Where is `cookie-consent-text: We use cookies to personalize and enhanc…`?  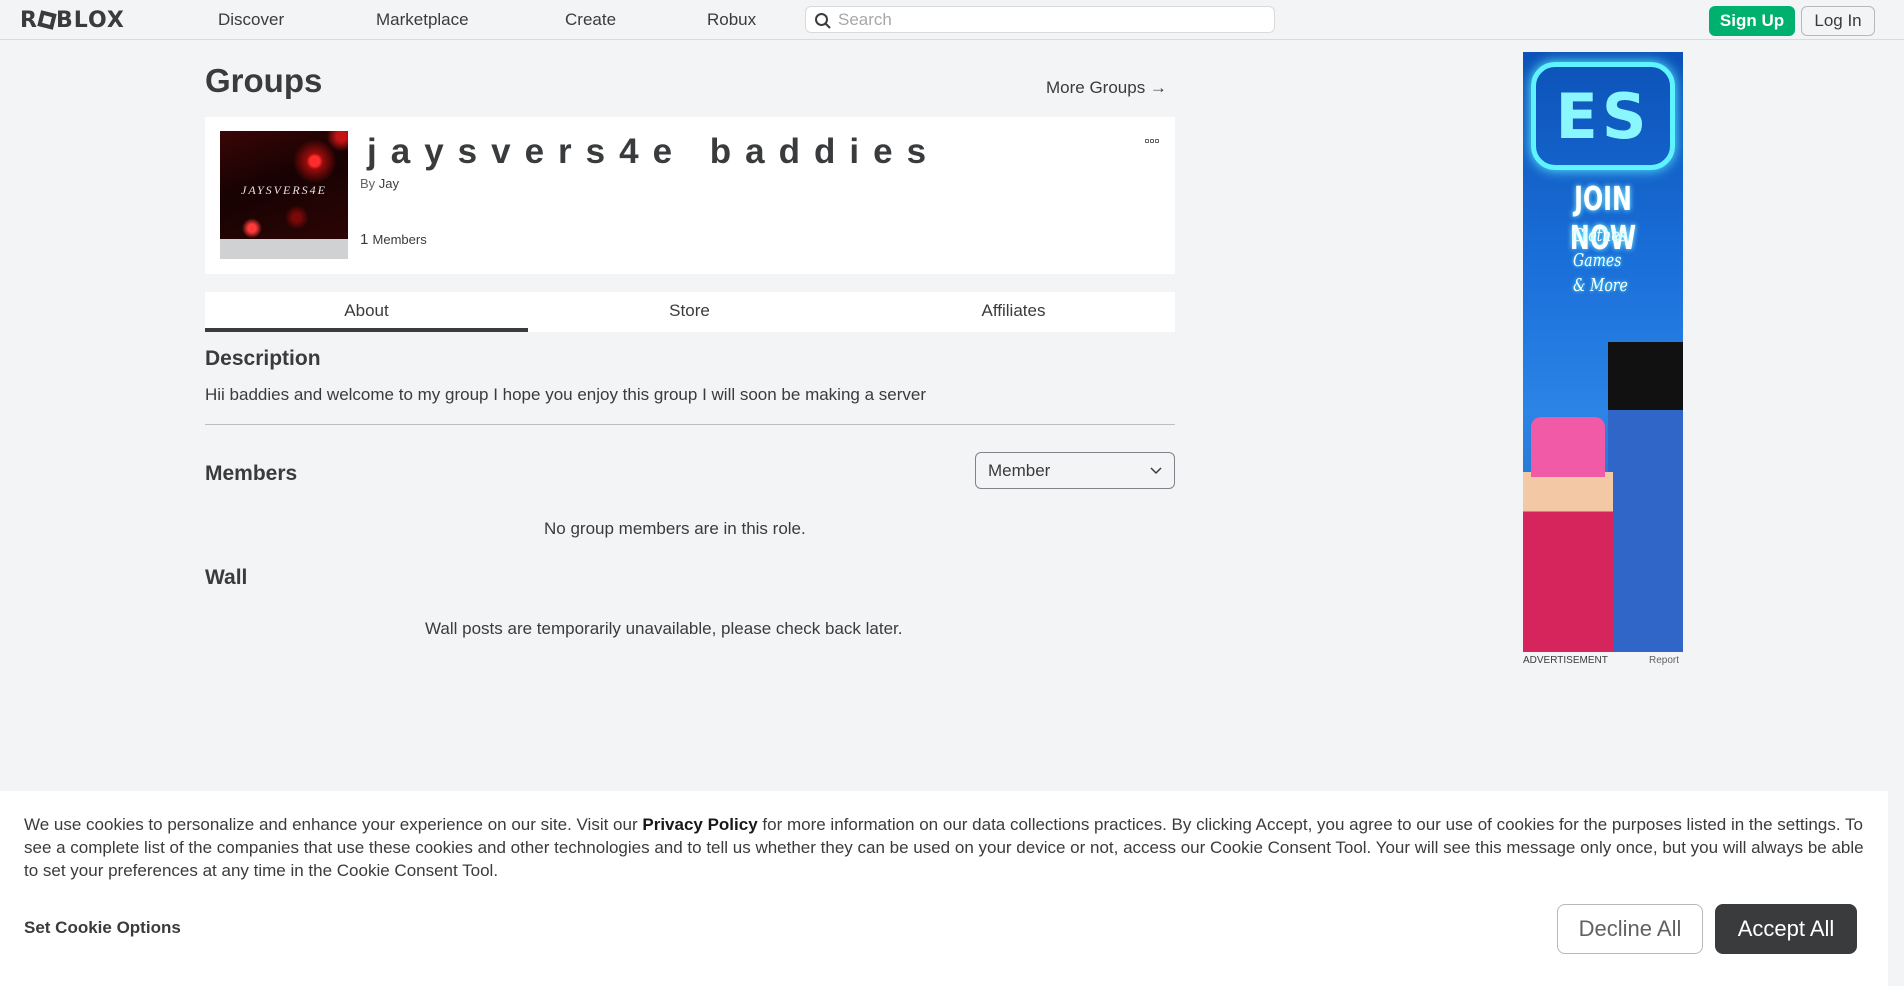 cookie-consent-text: We use cookies to personalize and enhanc… is located at coordinates (946, 847).